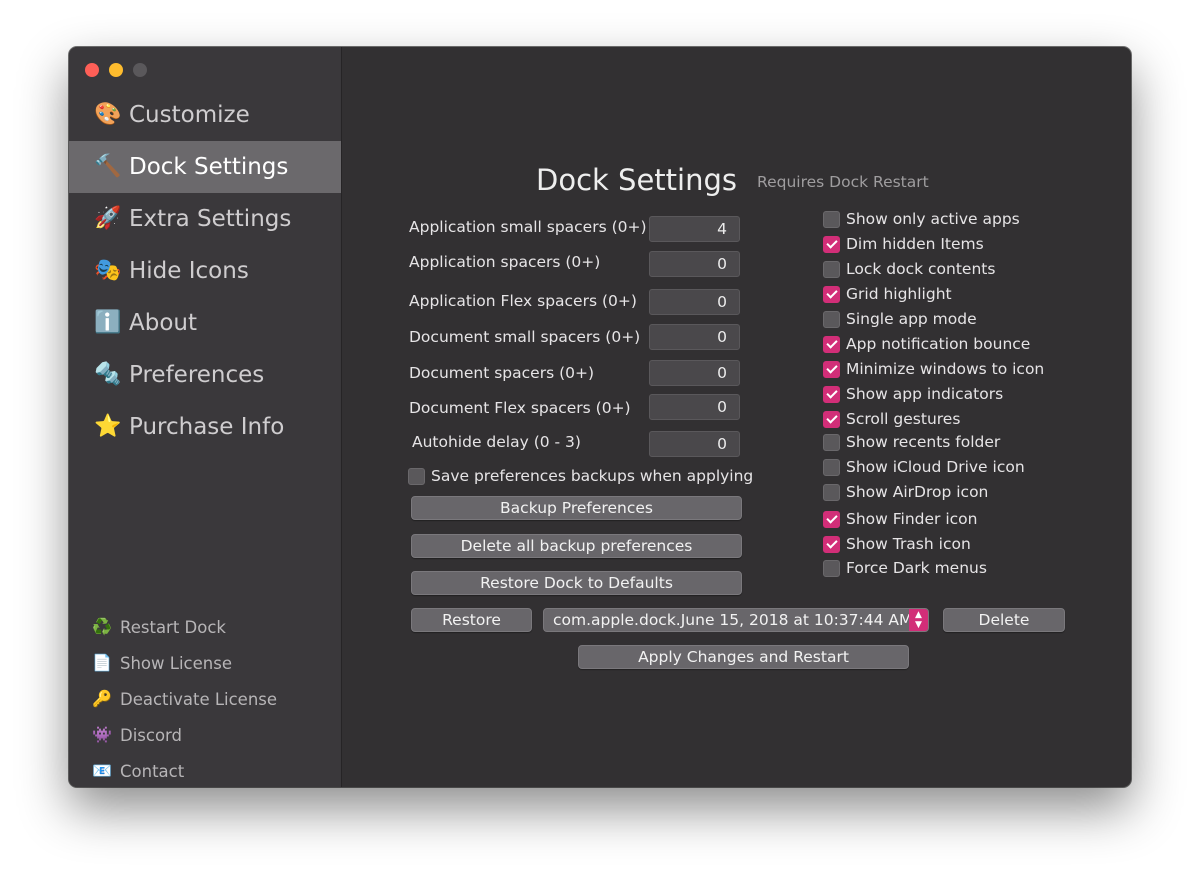  What do you see at coordinates (1004, 620) in the screenshot?
I see `delete-backup-button: Delete` at bounding box center [1004, 620].